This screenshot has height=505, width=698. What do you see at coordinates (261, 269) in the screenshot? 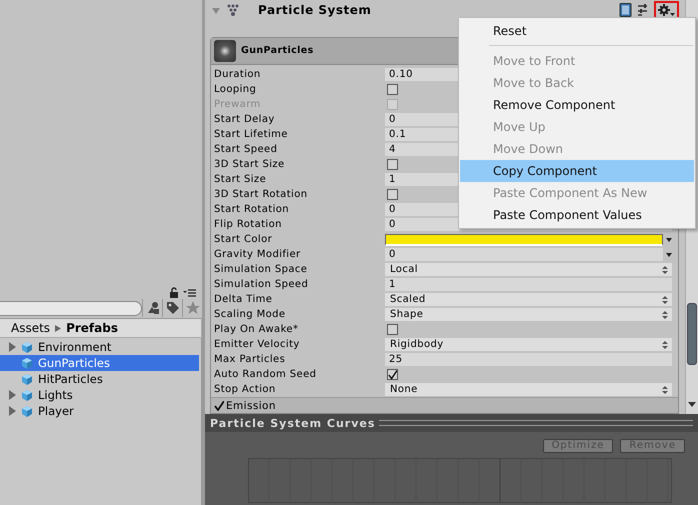
I see `property-label: Simulation Space` at bounding box center [261, 269].